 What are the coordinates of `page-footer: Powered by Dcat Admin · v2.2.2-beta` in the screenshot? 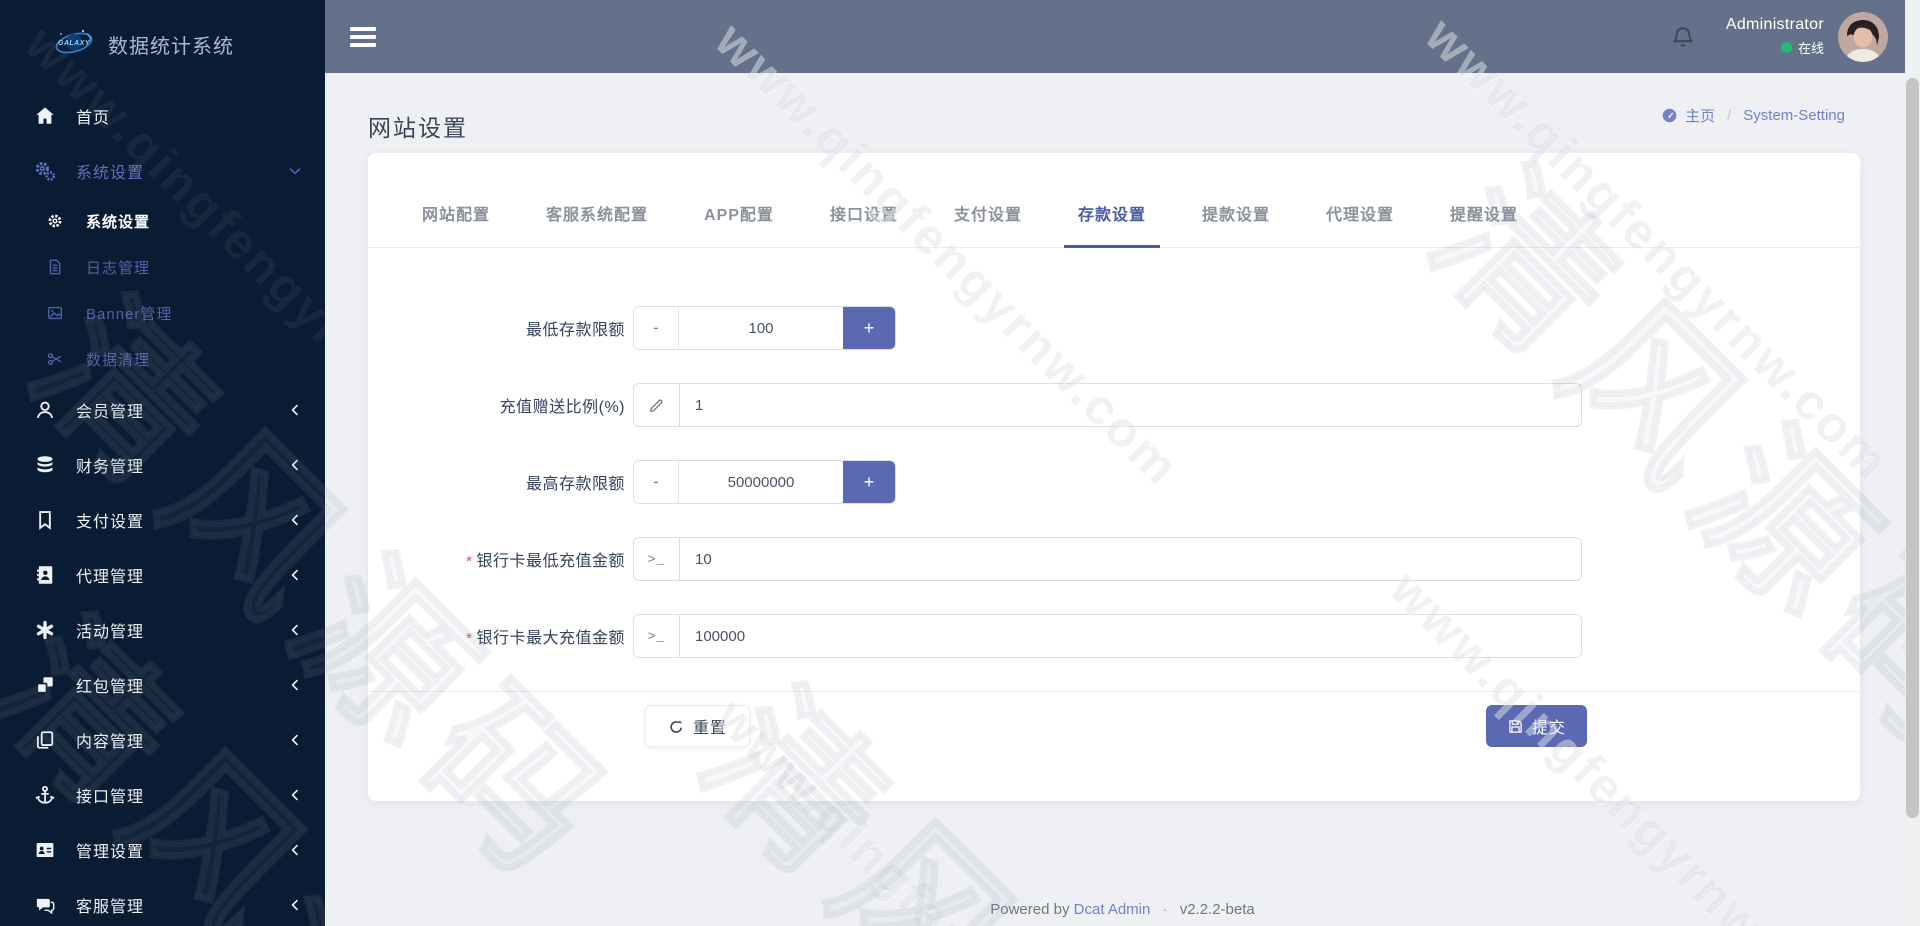 It's located at (1122, 909).